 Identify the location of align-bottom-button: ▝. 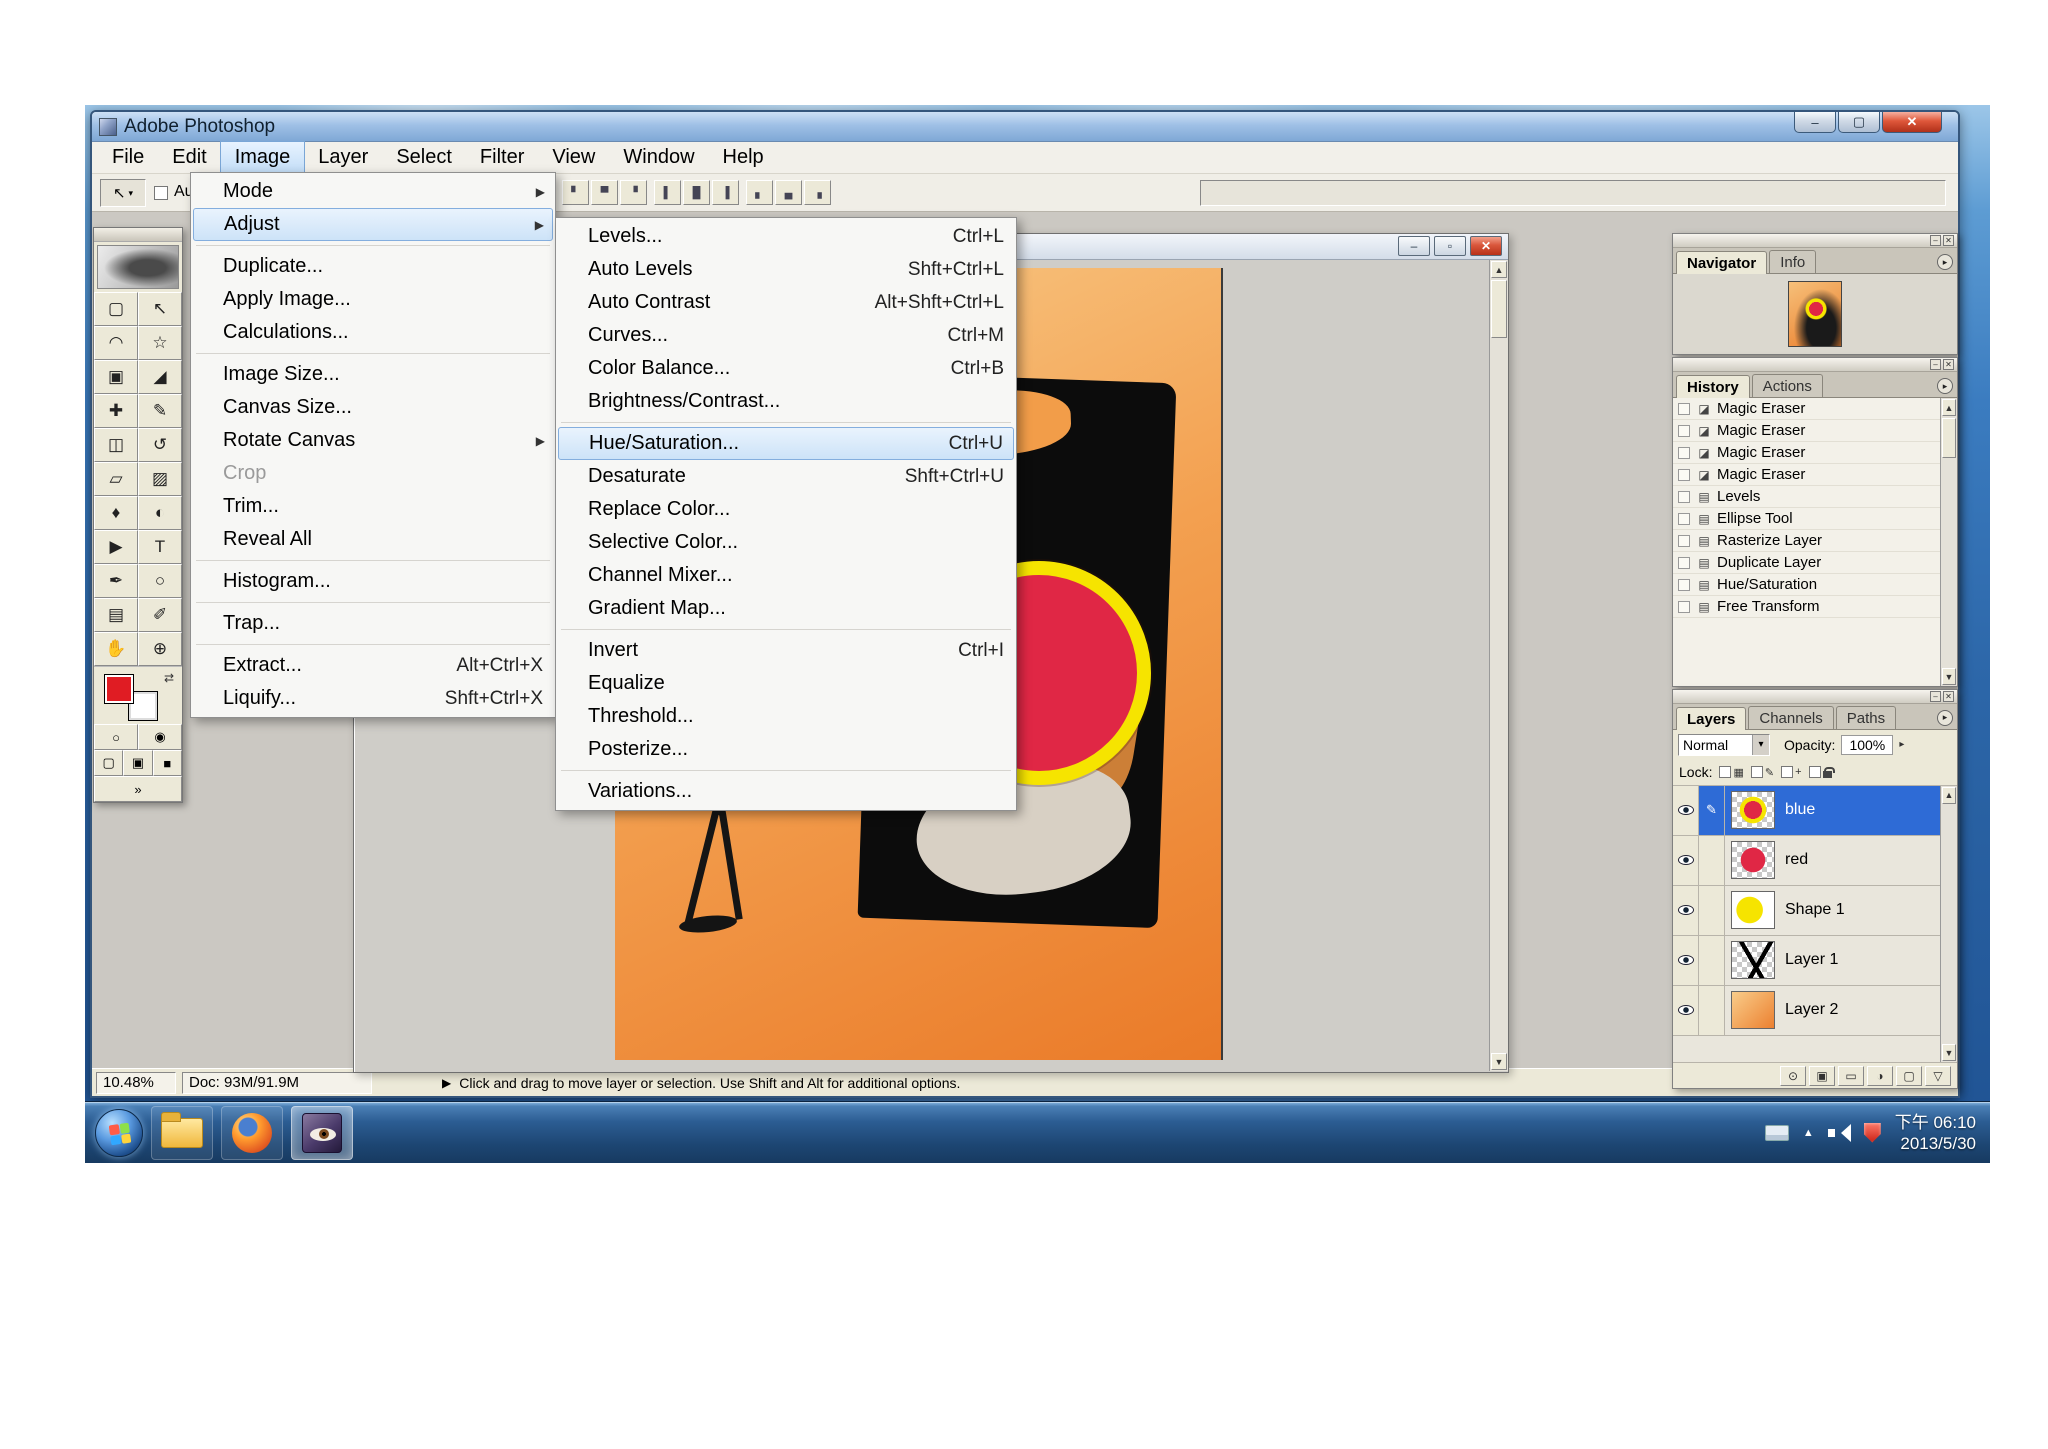
(633, 192).